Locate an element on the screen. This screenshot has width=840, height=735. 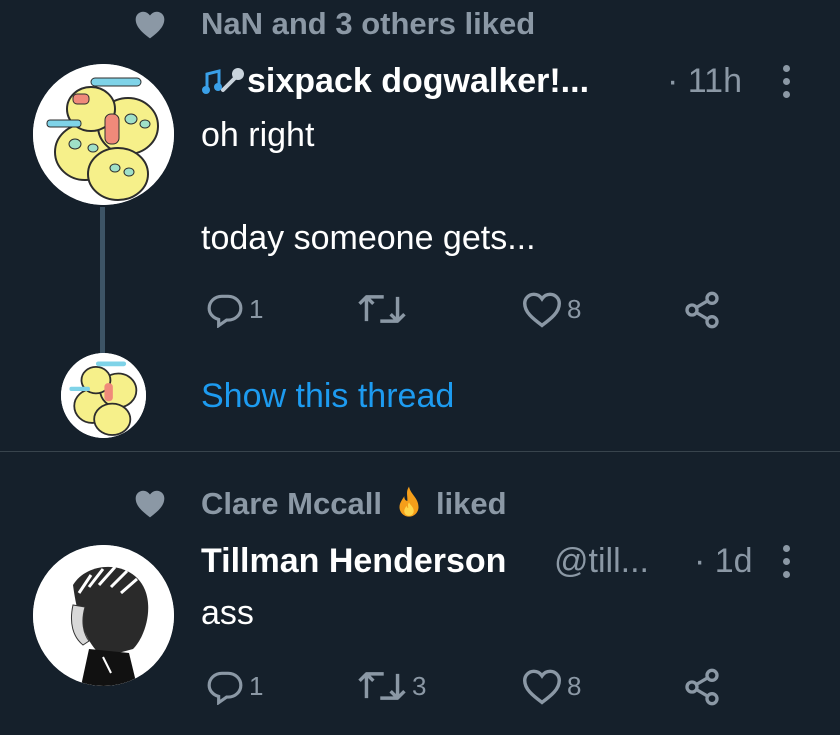
tweet-text-line: oh right is located at coordinates (258, 135).